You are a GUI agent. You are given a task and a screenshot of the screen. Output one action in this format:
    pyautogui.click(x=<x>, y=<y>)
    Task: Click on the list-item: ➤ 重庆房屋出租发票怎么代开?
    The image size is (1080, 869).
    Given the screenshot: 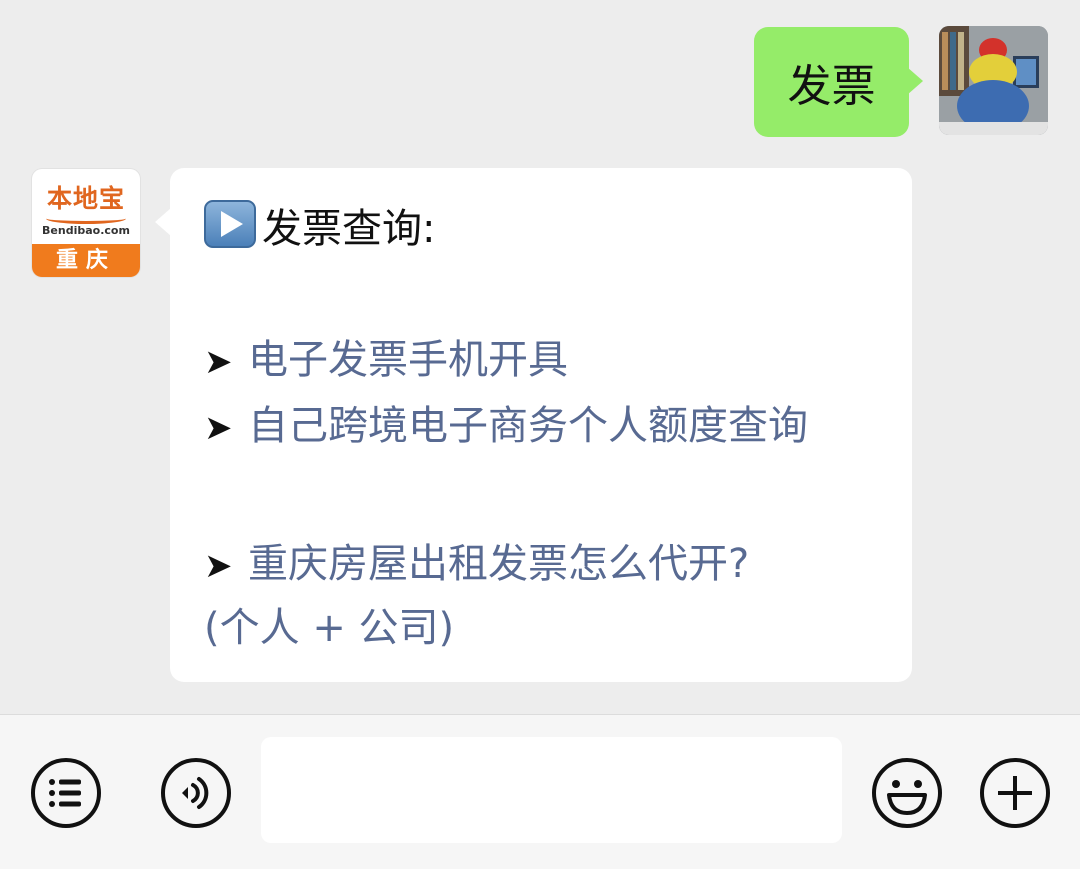 What is the action you would take?
    pyautogui.click(x=476, y=565)
    